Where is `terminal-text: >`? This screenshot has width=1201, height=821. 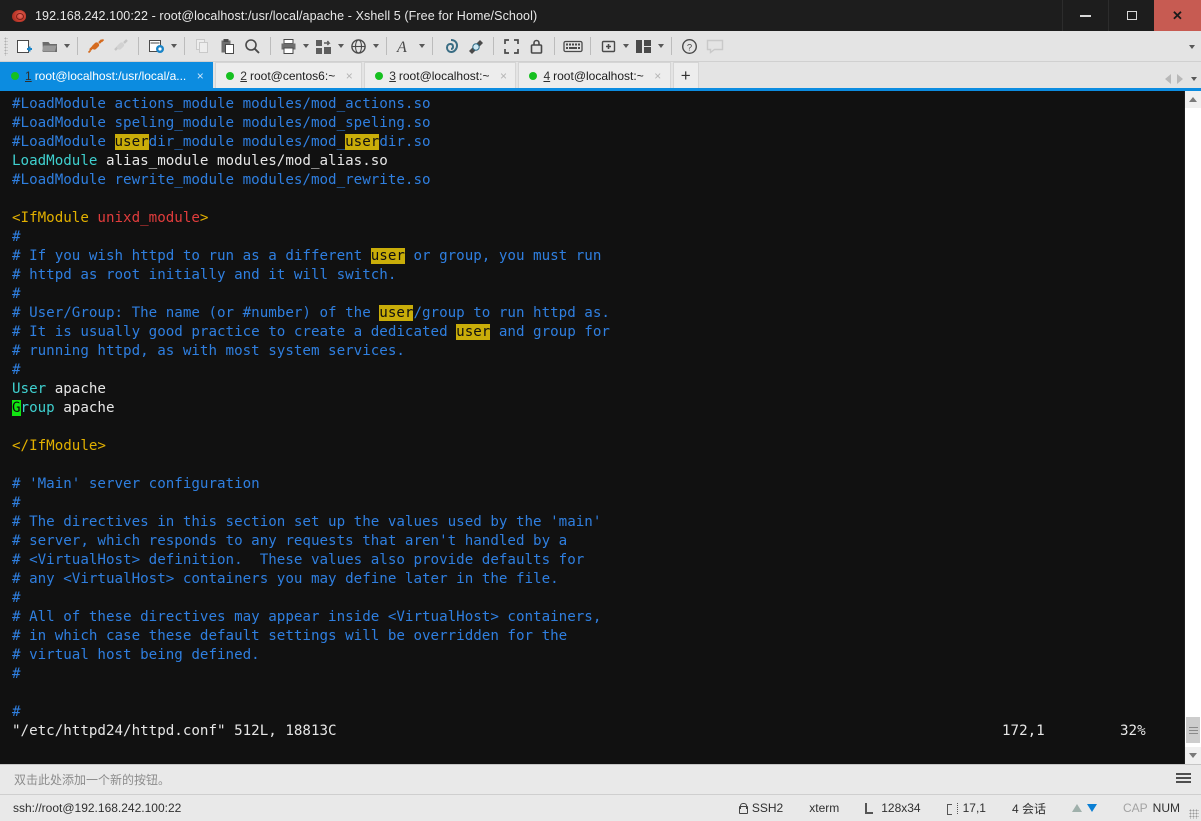
terminal-text: > is located at coordinates (204, 218).